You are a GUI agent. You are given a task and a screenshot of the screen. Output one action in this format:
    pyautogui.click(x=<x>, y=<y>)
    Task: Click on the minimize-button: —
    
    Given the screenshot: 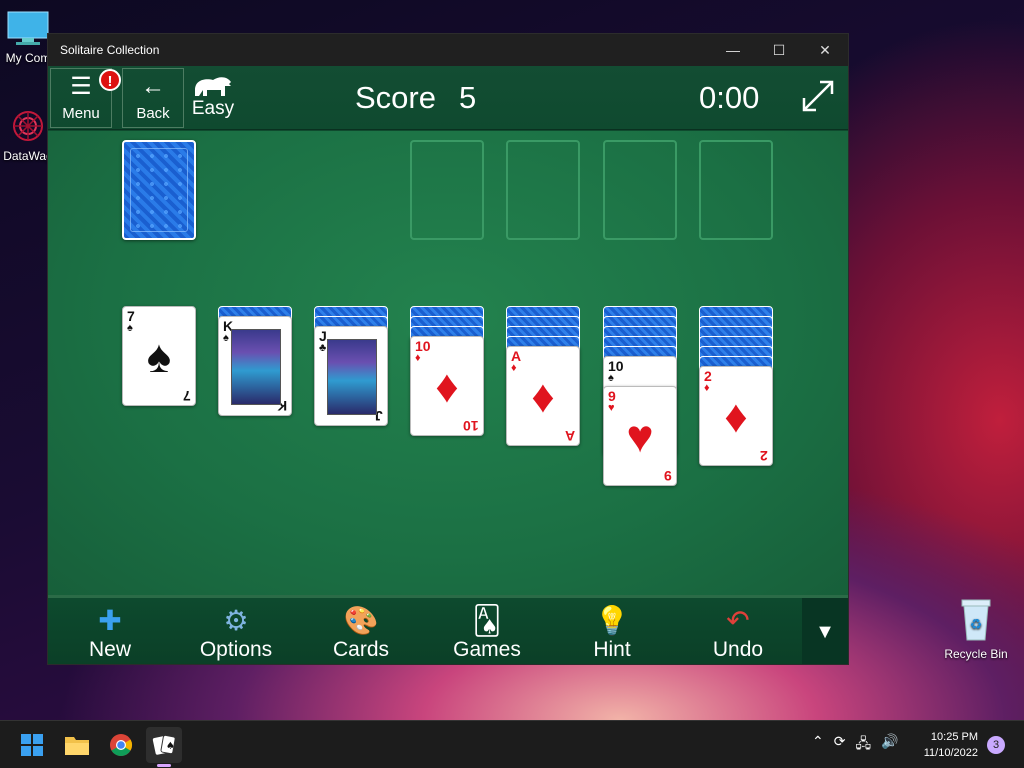 What is the action you would take?
    pyautogui.click(x=733, y=50)
    